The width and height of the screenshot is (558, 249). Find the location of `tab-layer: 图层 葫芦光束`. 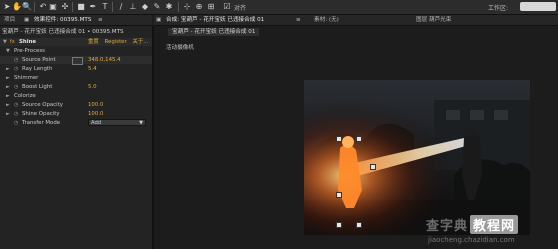

tab-layer: 图层 葫芦光束 is located at coordinates (433, 20).